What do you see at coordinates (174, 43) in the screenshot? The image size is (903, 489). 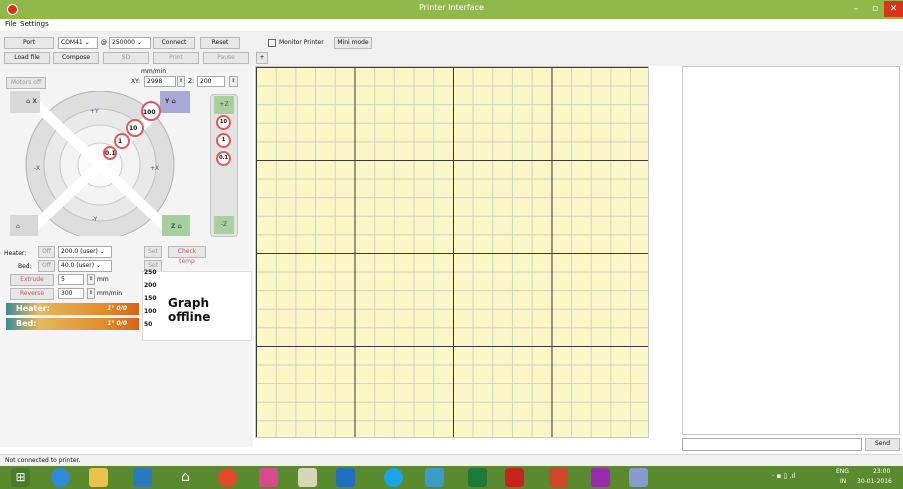 I see `connect-button: Connect` at bounding box center [174, 43].